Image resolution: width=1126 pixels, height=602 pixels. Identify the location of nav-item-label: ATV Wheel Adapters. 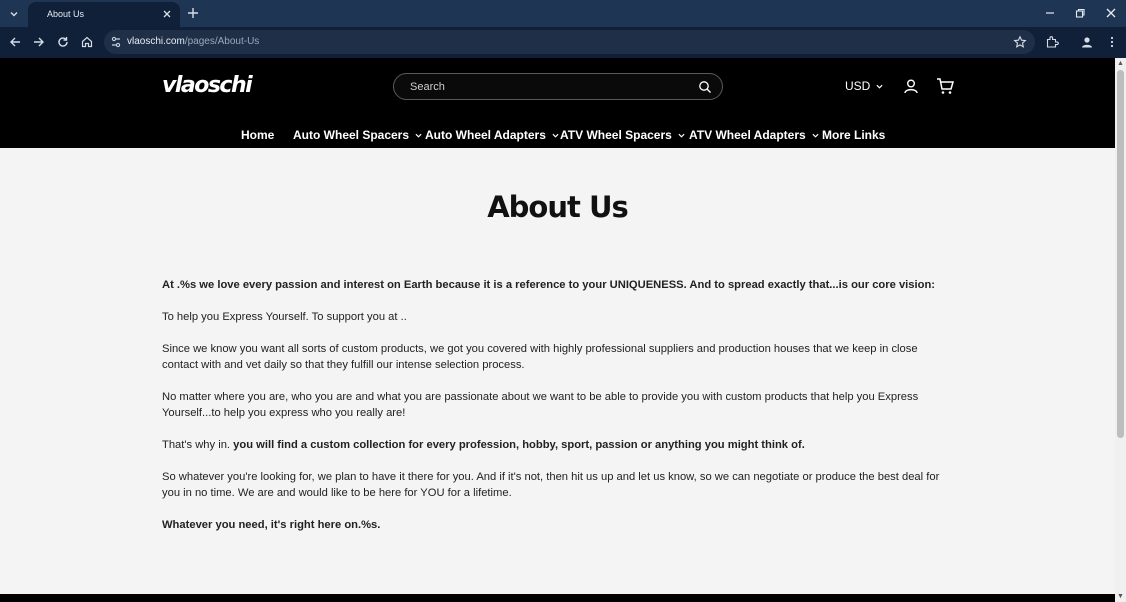
(747, 135).